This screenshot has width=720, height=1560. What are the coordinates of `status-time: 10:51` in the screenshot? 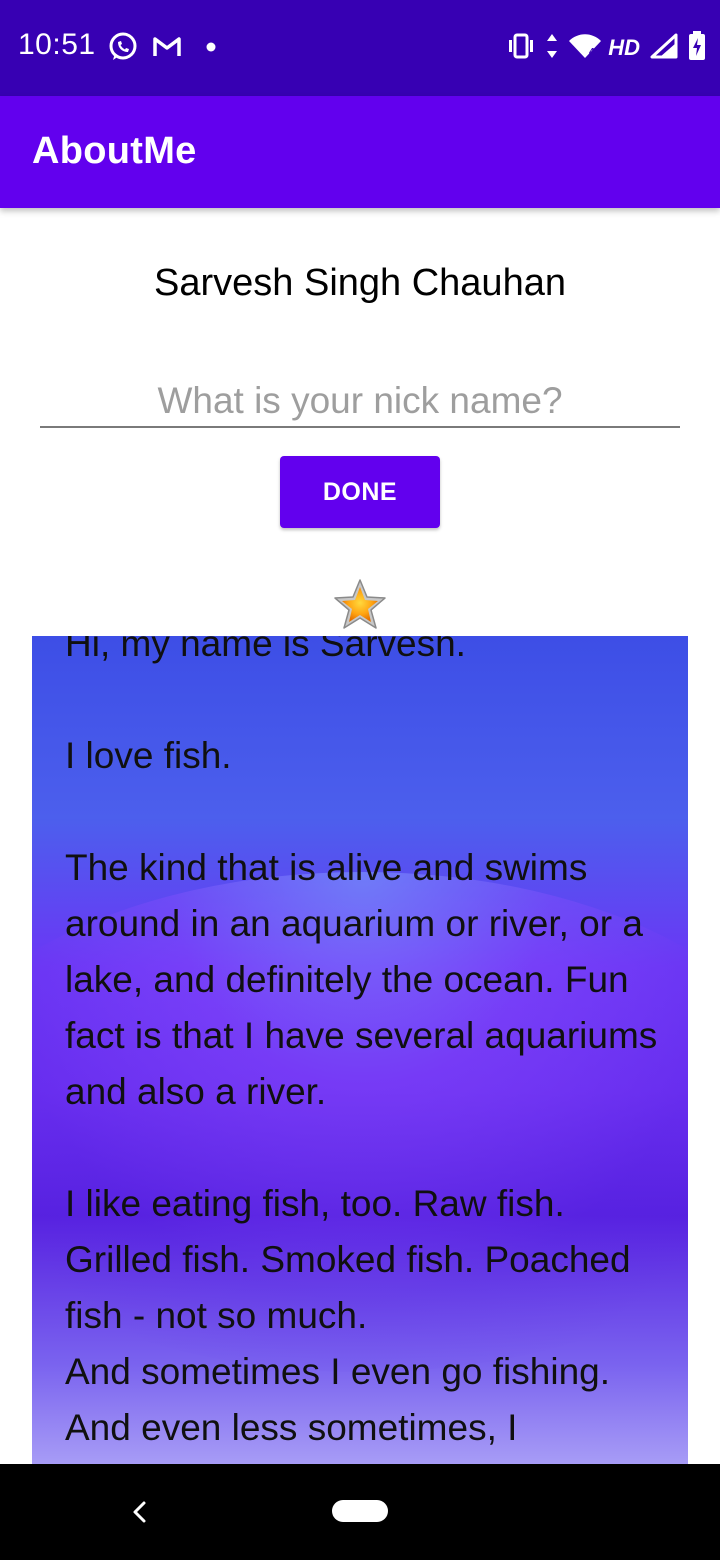 It's located at (57, 44).